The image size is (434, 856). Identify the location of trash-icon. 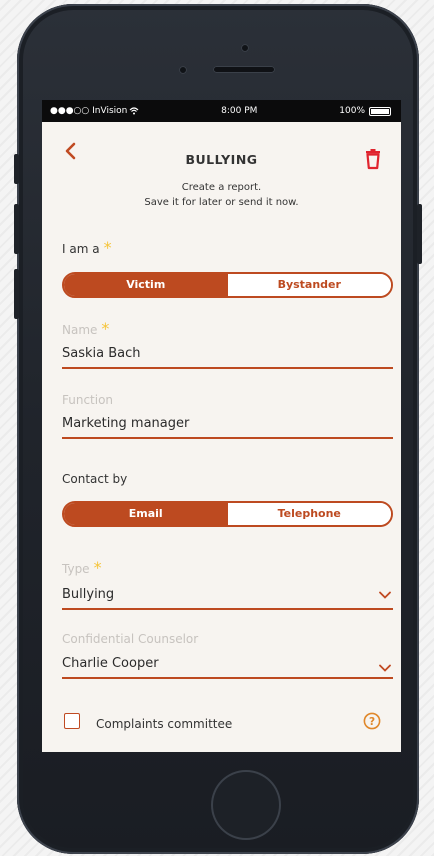
(373, 159).